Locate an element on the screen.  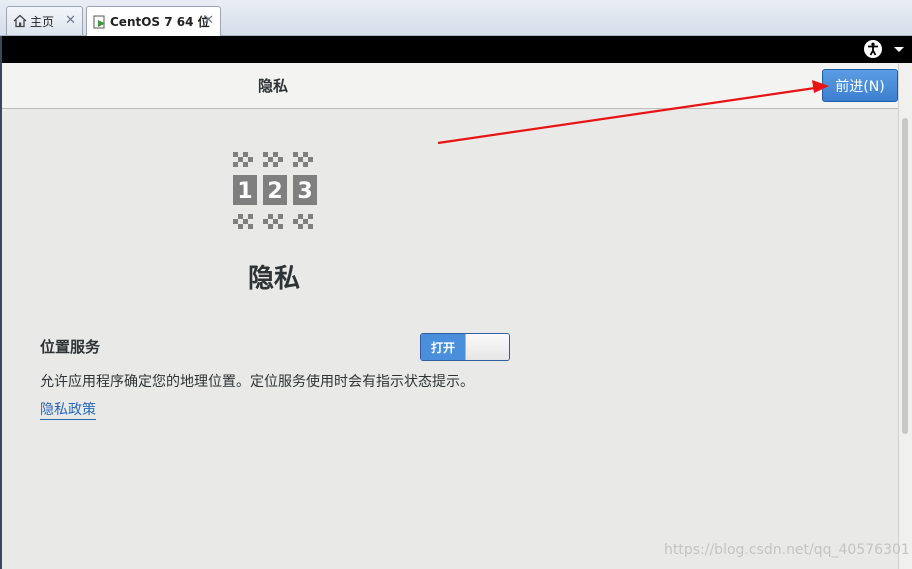
next-button: 前进(N) is located at coordinates (860, 85).